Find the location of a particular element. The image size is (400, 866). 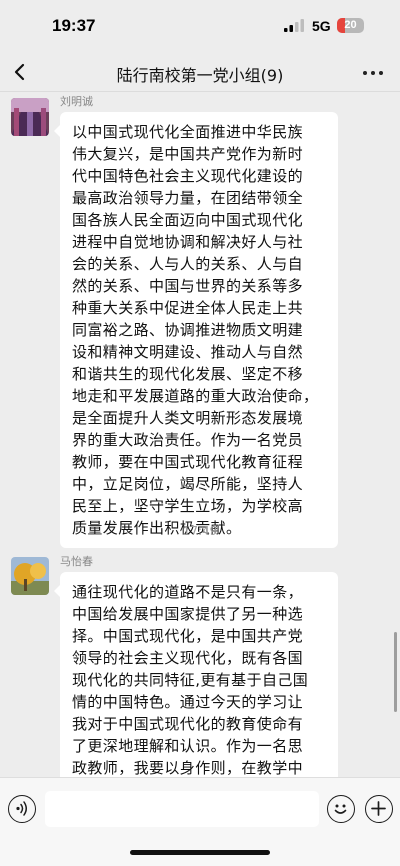

plus-icon is located at coordinates (379, 809).